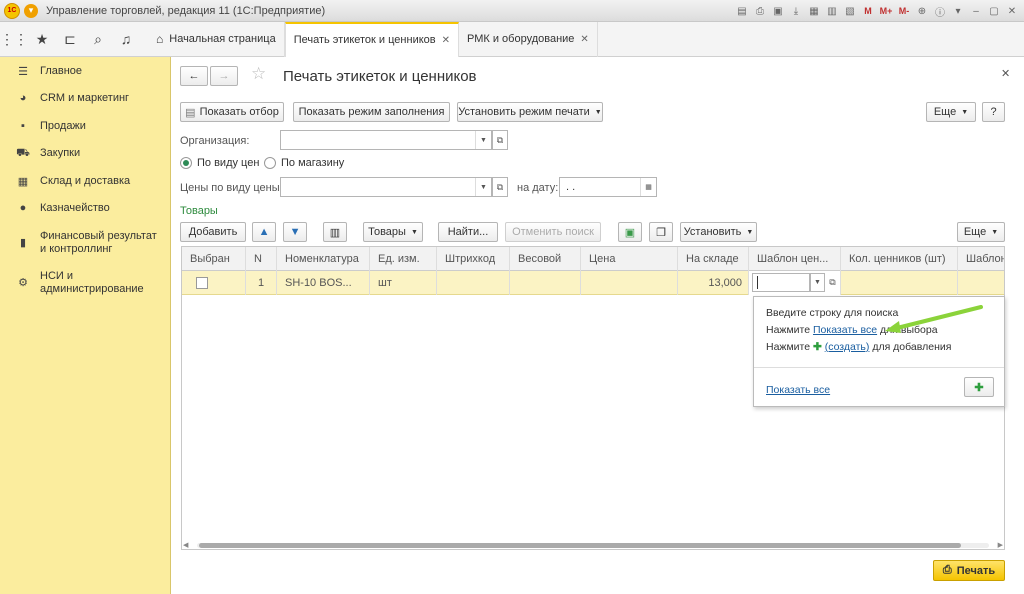 The image size is (1024, 594). Describe the element at coordinates (976, 11) in the screenshot. I see `minimize-icon: –` at that location.